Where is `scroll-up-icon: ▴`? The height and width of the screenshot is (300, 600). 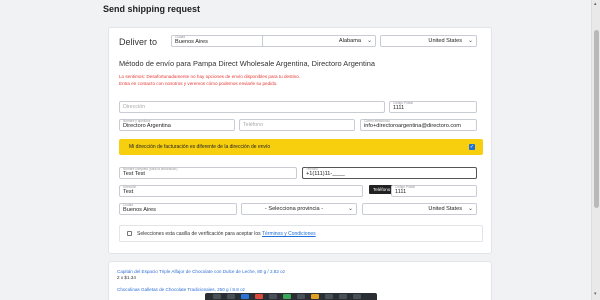
scroll-up-icon: ▴ is located at coordinates (595, 4).